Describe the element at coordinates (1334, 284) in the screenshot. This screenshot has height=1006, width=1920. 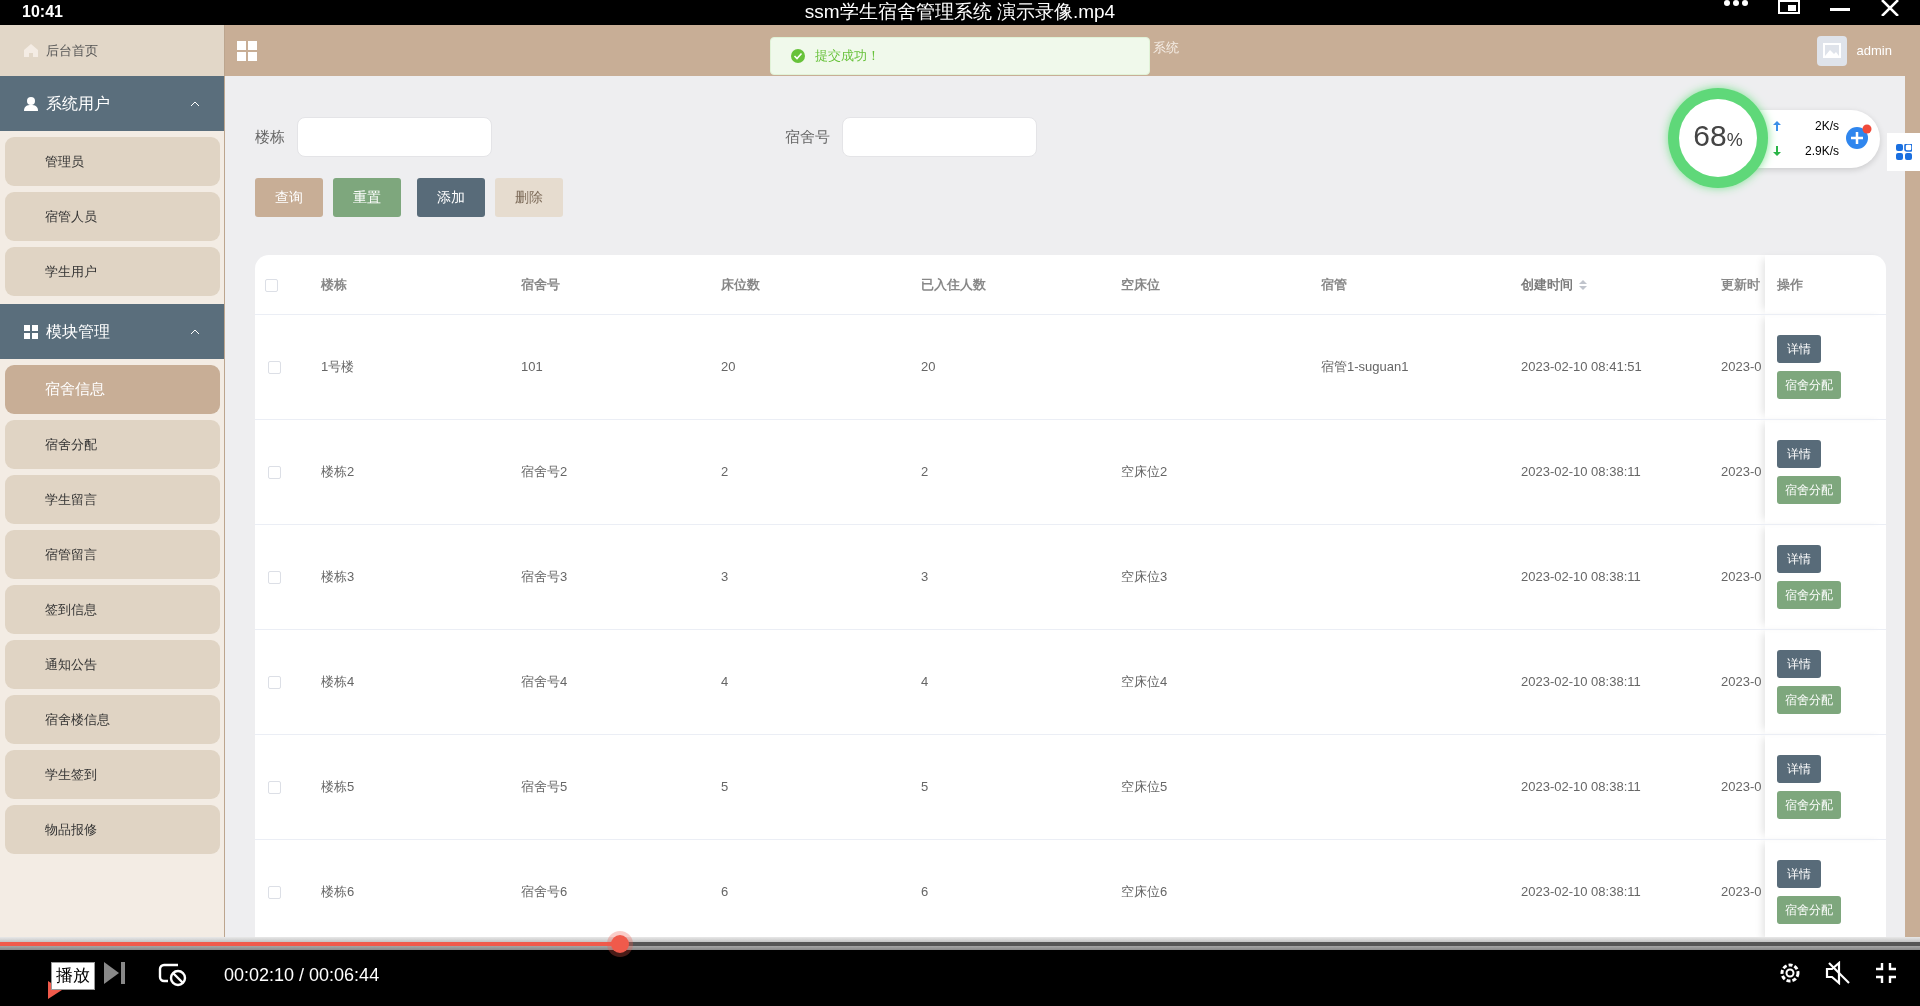
I see `column-header: 宿管` at that location.